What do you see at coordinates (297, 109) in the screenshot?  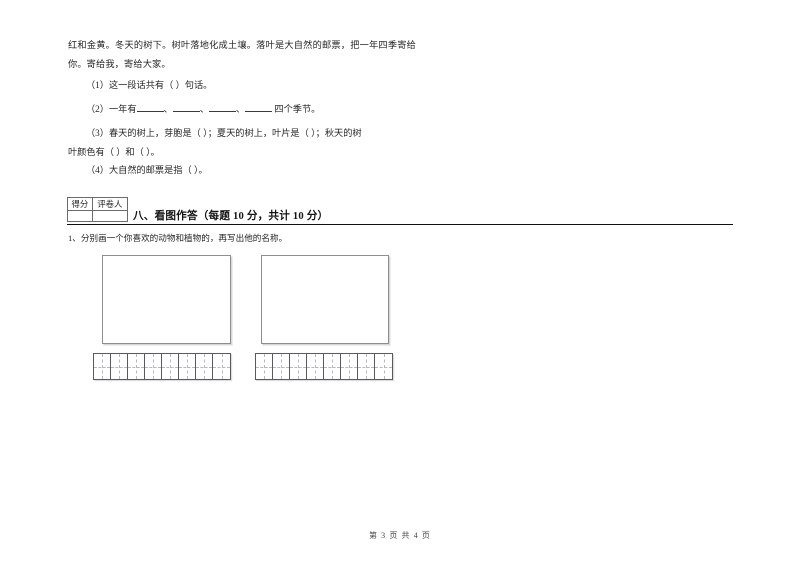 I see `question-2-text-after: 四个季节。` at bounding box center [297, 109].